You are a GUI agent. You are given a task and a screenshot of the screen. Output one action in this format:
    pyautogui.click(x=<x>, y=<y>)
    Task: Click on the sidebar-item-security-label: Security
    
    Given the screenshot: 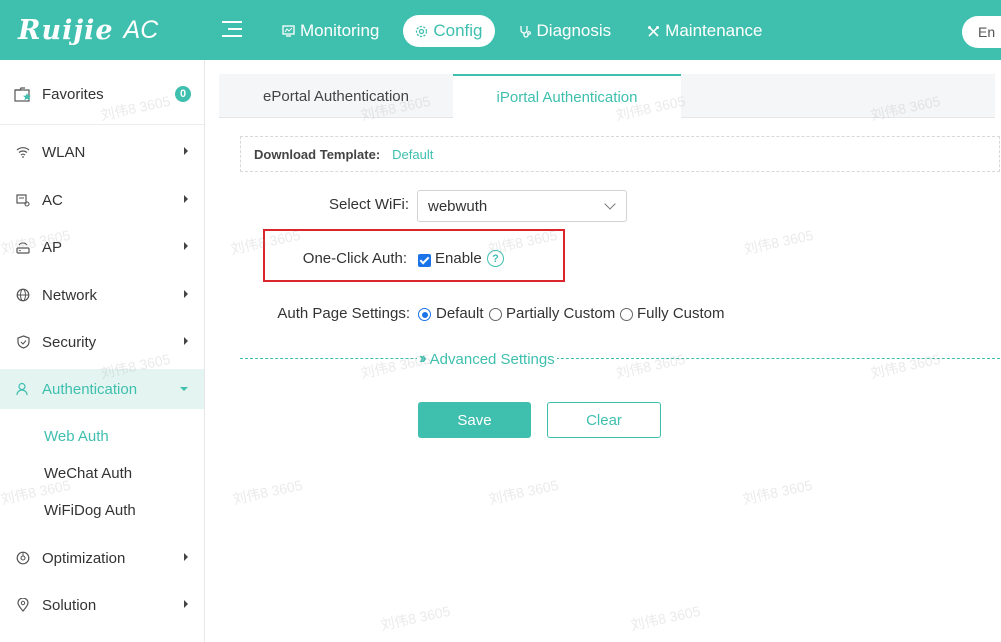 What is the action you would take?
    pyautogui.click(x=69, y=342)
    